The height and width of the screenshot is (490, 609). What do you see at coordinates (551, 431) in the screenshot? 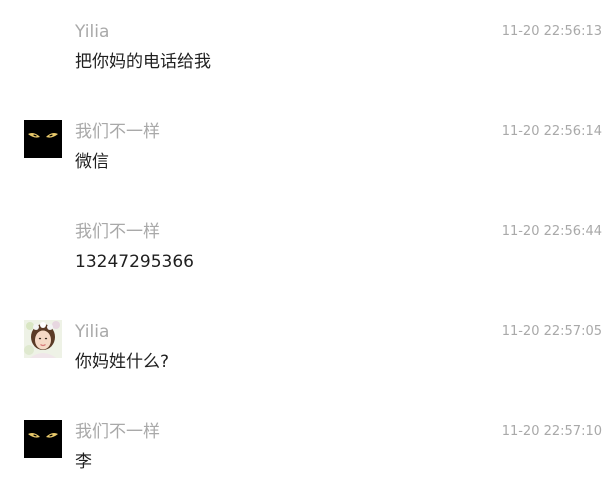
I see `message-timestamp: 11-20 22:57:10` at bounding box center [551, 431].